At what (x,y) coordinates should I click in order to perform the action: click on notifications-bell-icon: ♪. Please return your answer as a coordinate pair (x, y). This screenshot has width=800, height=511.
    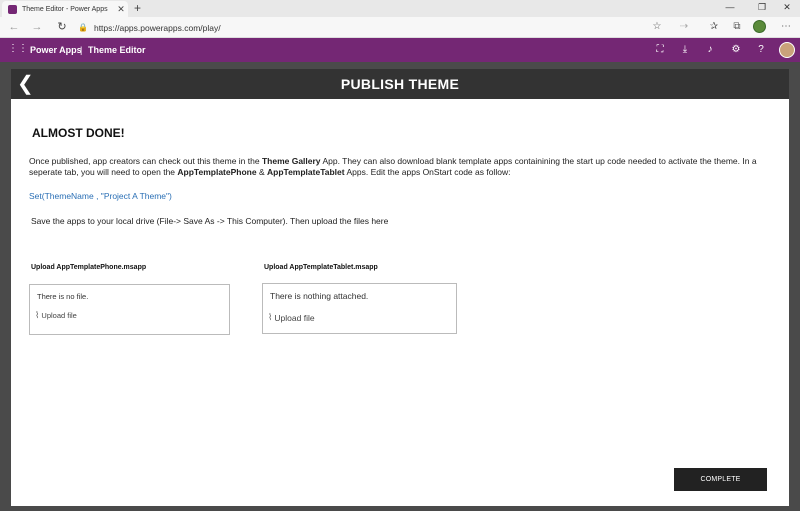
    Looking at the image, I should click on (710, 50).